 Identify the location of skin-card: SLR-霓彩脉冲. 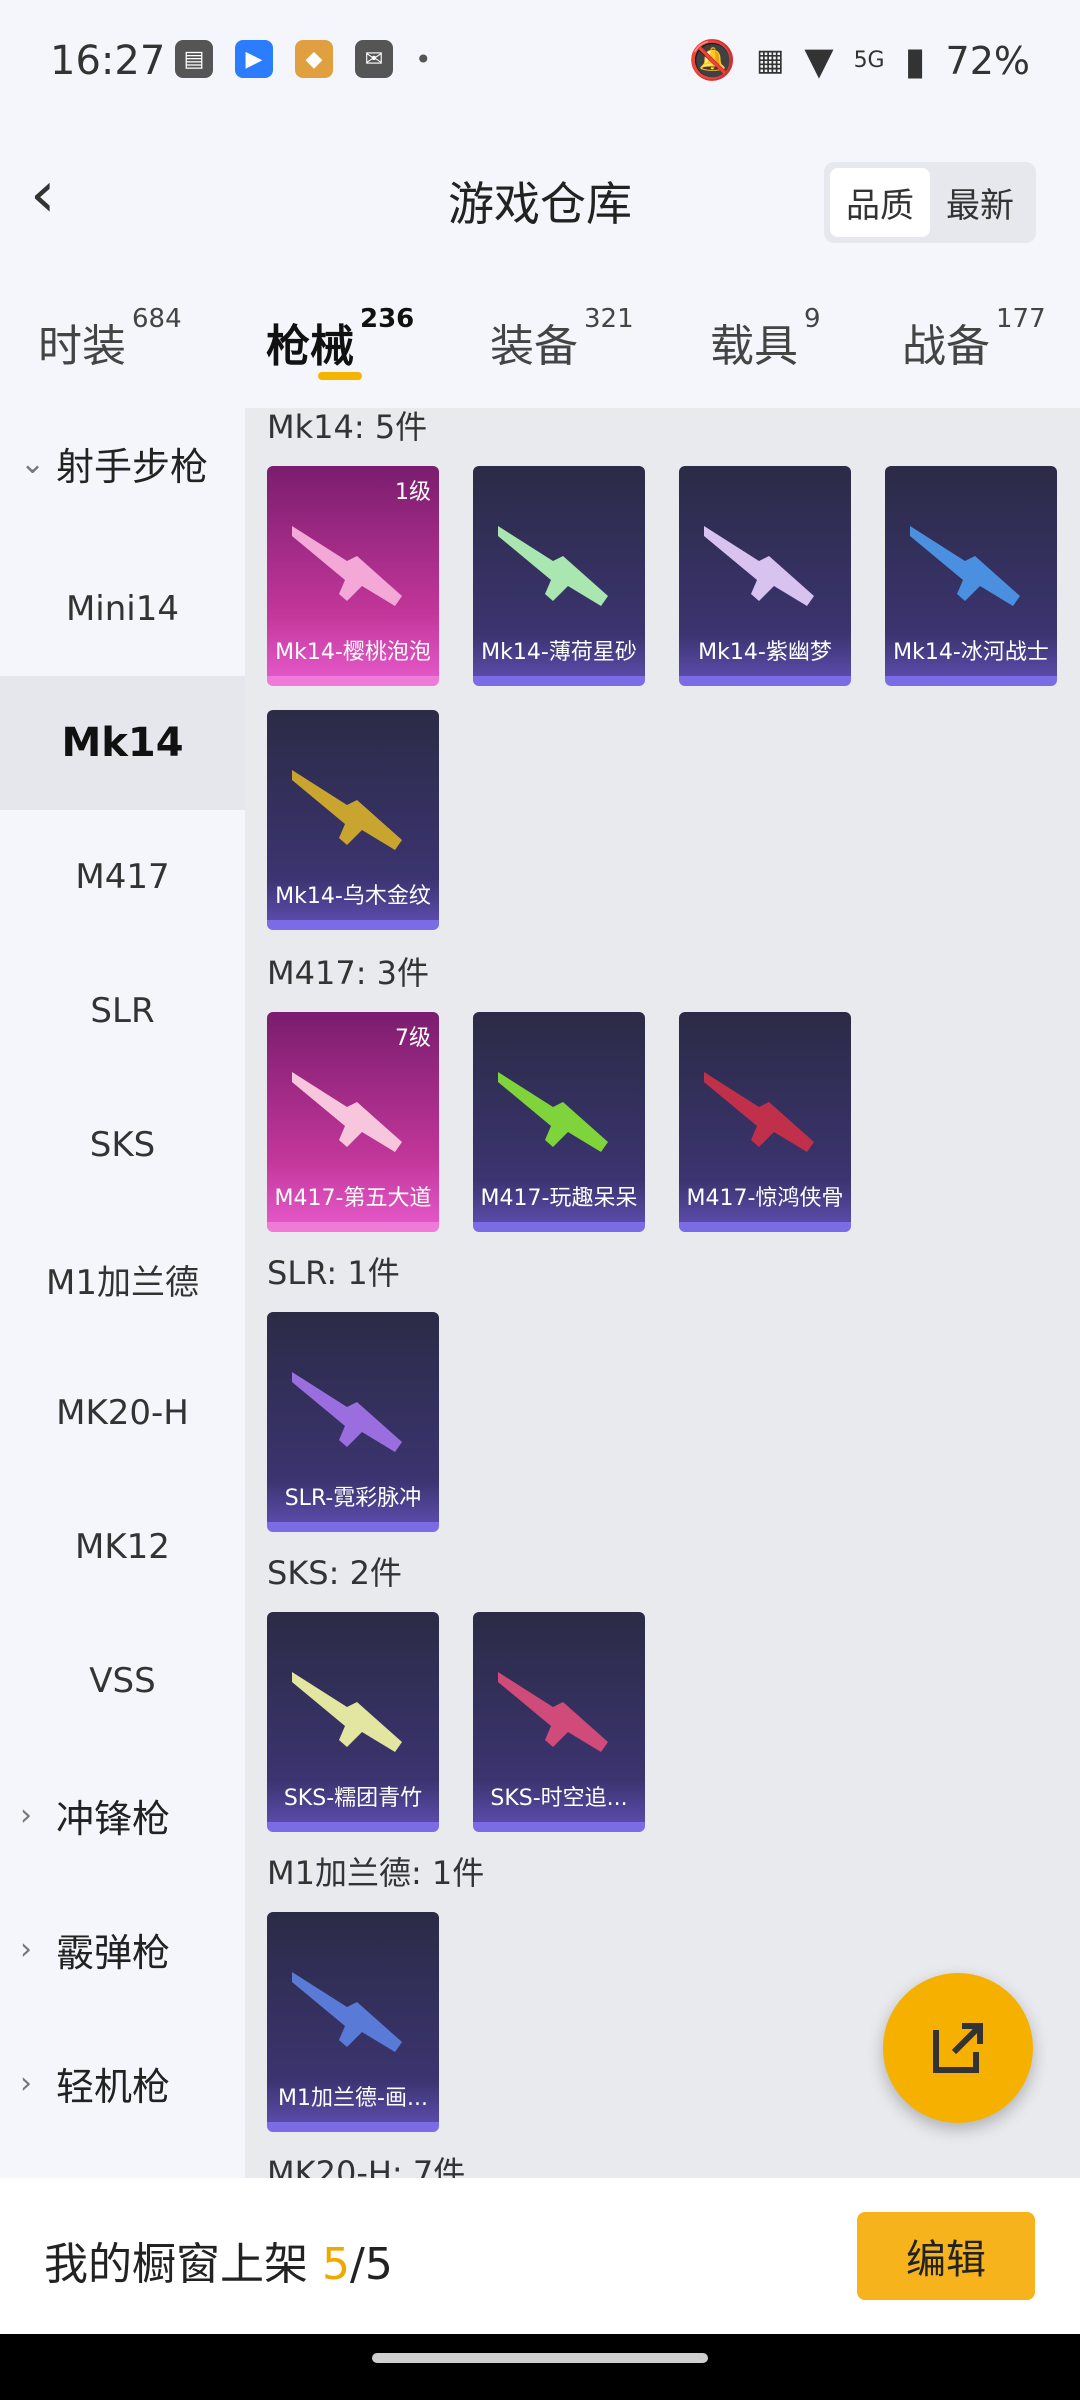
(353, 1422).